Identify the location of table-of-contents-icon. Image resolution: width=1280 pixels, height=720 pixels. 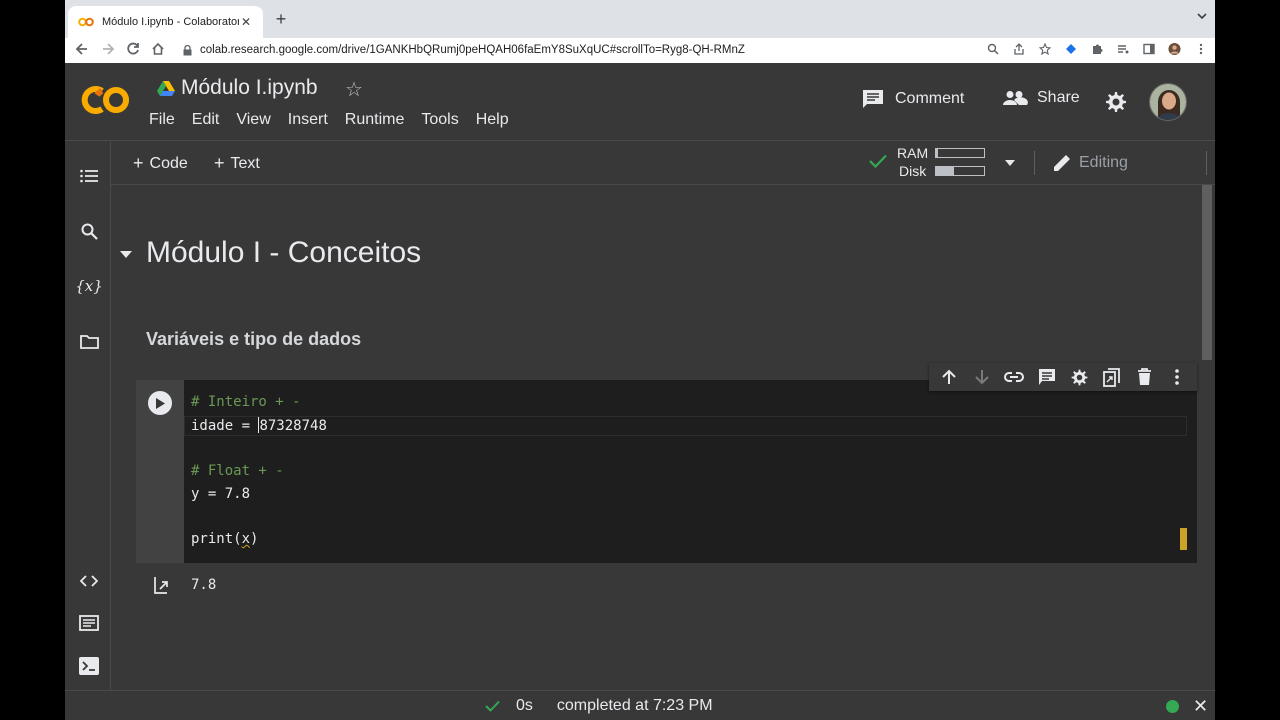
(89, 176).